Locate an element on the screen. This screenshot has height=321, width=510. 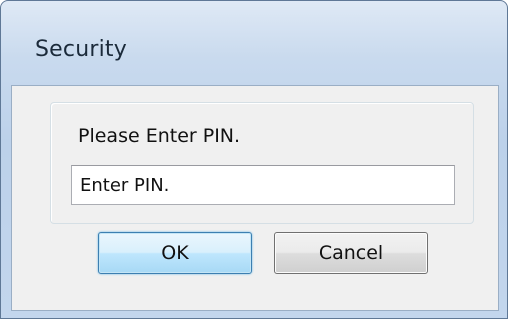
cancel-button: Cancel is located at coordinates (351, 253).